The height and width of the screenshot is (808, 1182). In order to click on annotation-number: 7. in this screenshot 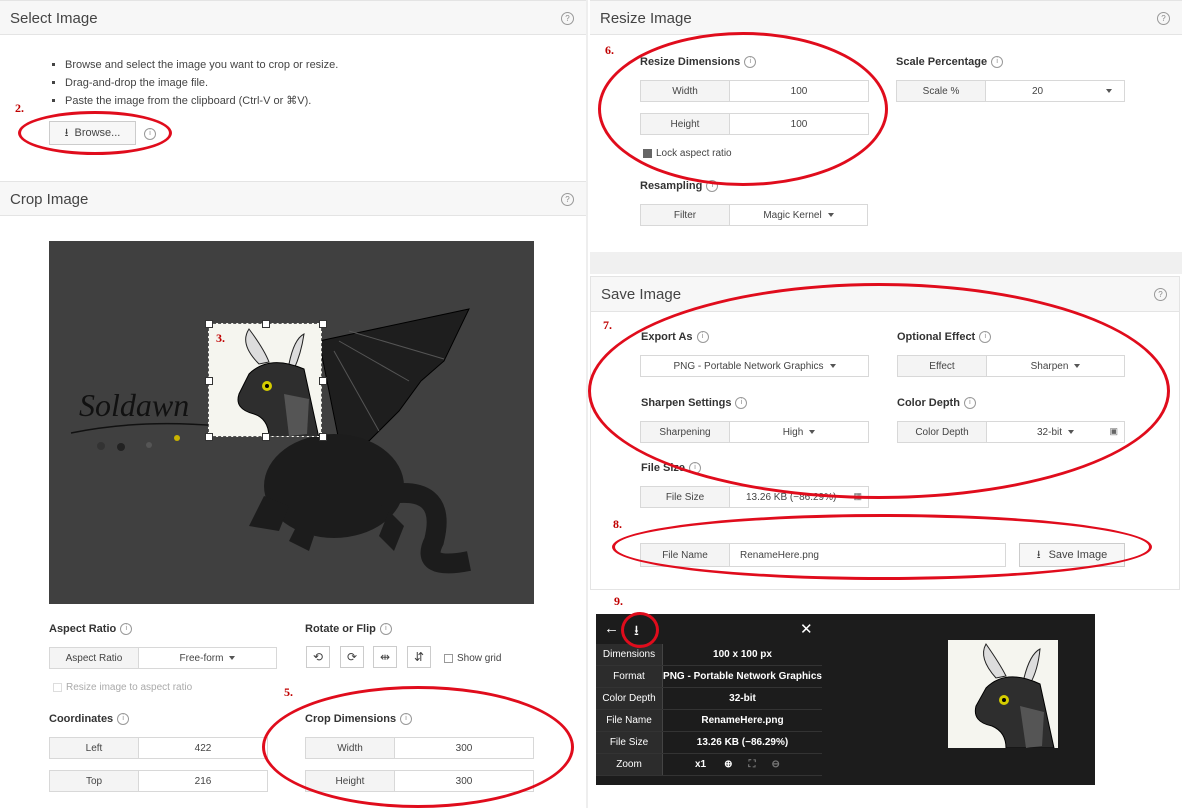, I will do `click(607, 325)`.